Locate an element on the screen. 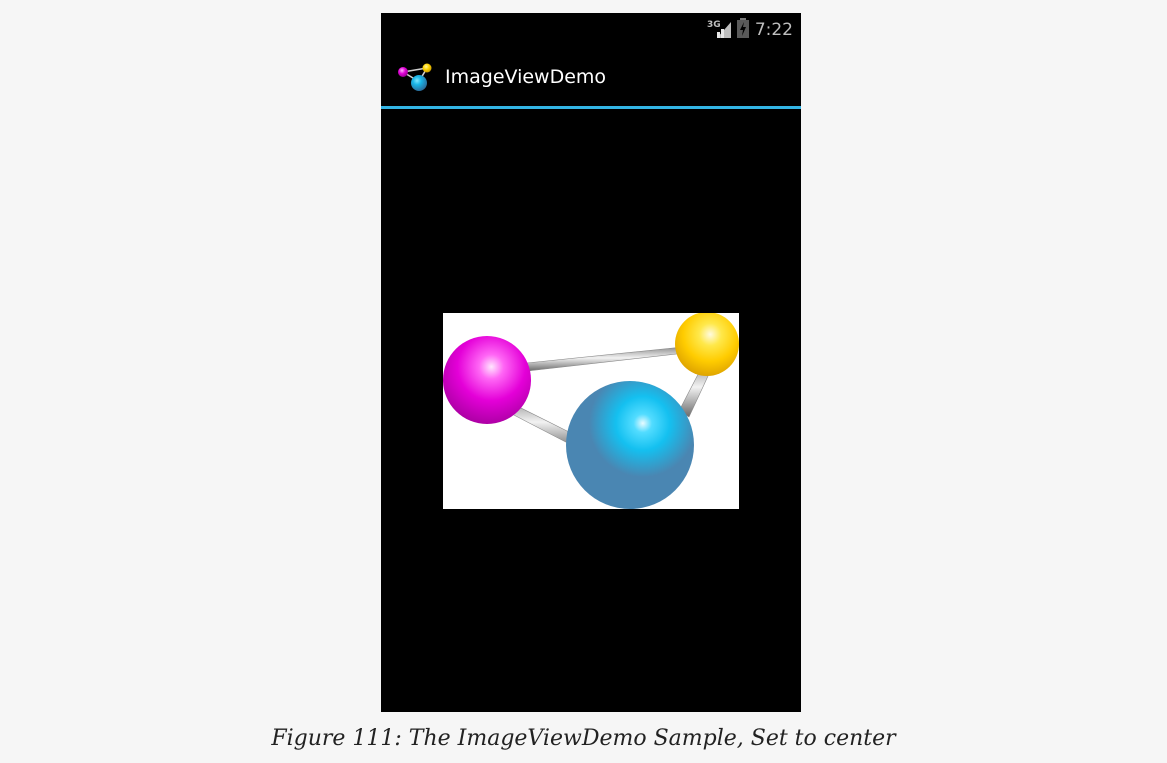 This screenshot has width=1167, height=763. molecule-image is located at coordinates (591, 411).